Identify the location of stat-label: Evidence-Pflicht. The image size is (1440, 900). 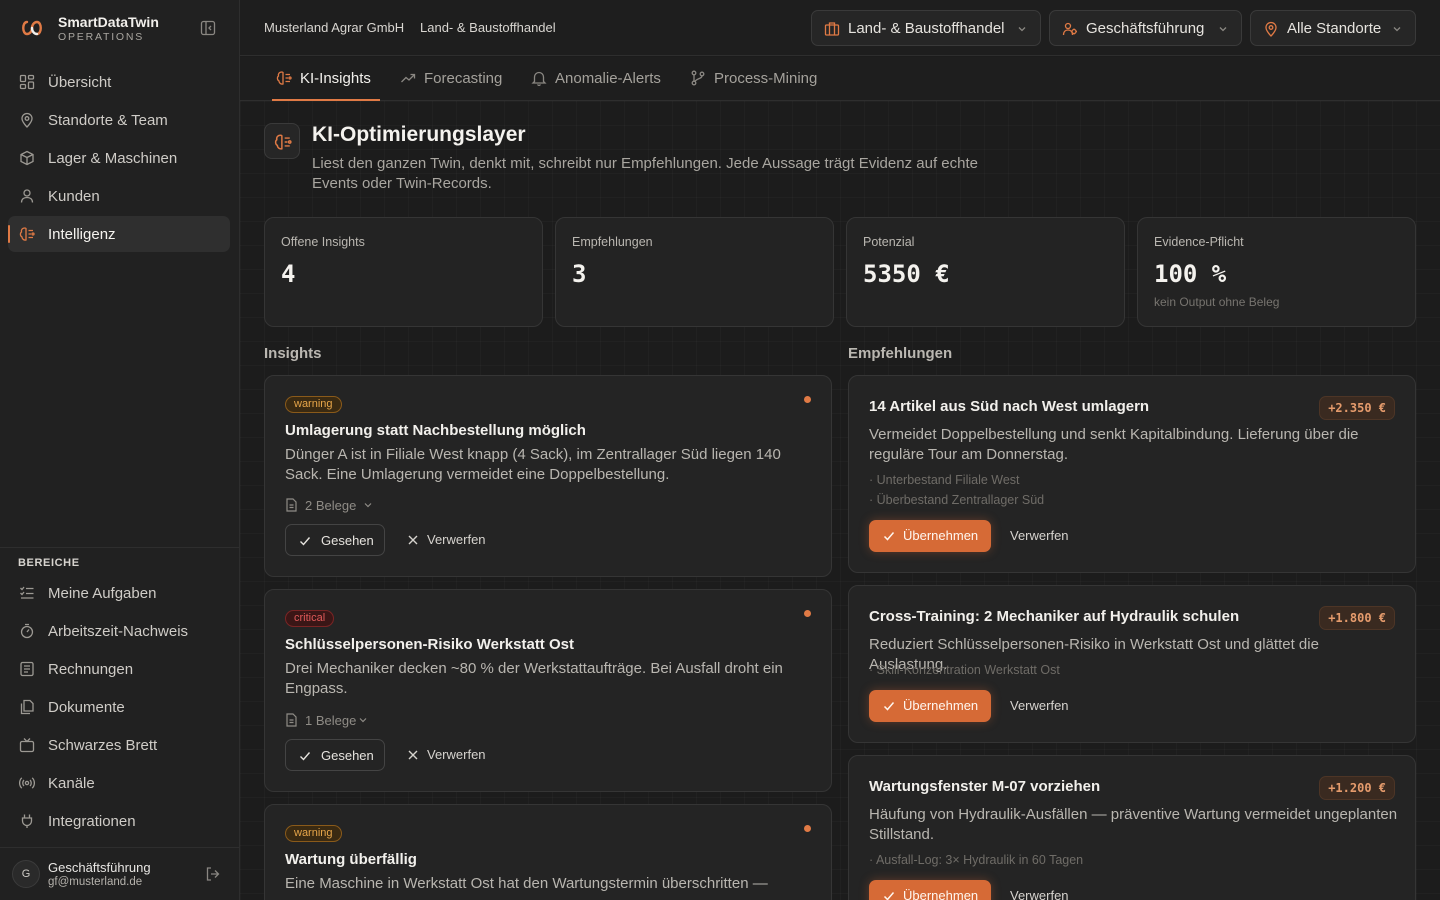
(1199, 242).